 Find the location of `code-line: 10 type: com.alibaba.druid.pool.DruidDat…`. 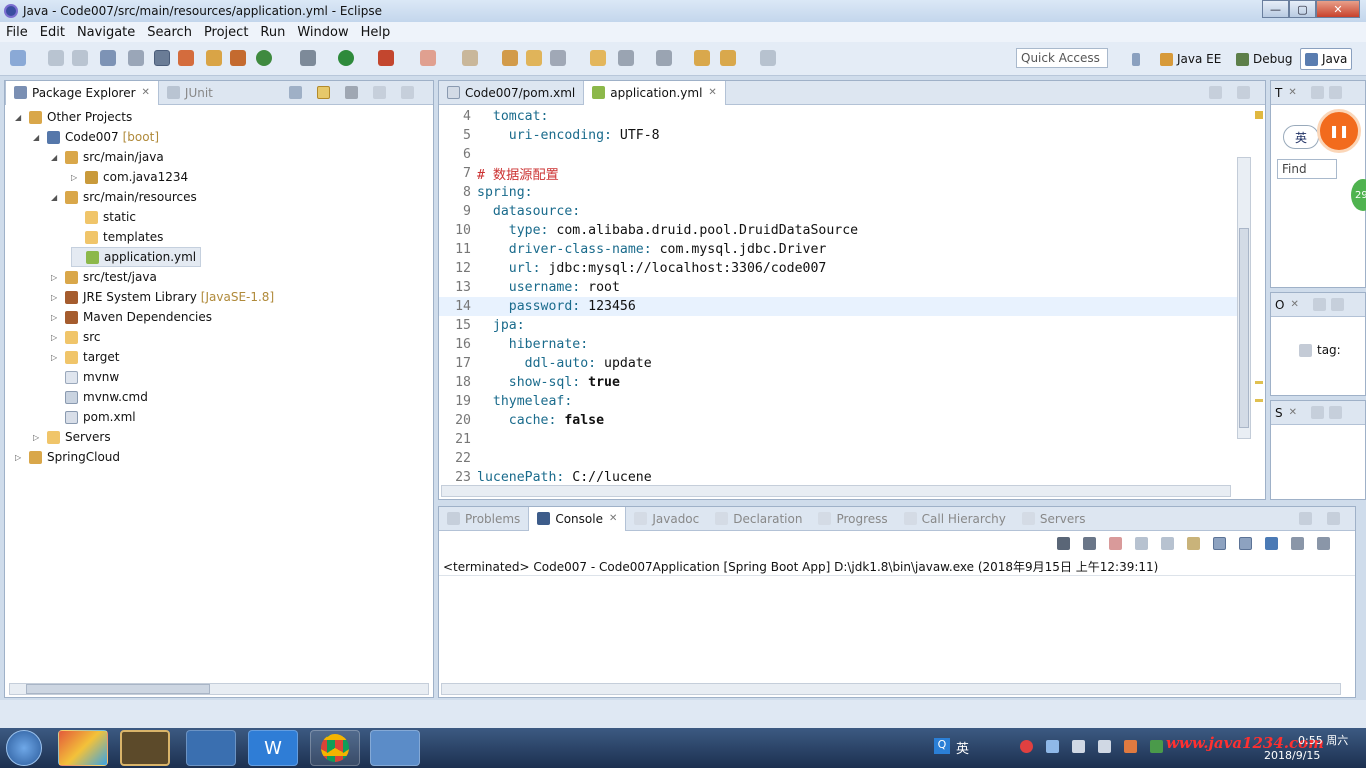

code-line: 10 type: com.alibaba.druid.pool.DruidDat… is located at coordinates (839, 230).